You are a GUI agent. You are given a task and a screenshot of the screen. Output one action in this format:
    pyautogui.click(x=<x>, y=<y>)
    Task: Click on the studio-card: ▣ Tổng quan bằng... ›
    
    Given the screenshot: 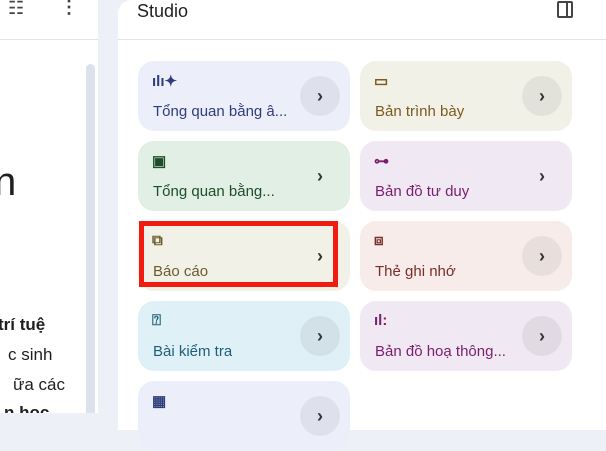 What is the action you would take?
    pyautogui.click(x=244, y=176)
    